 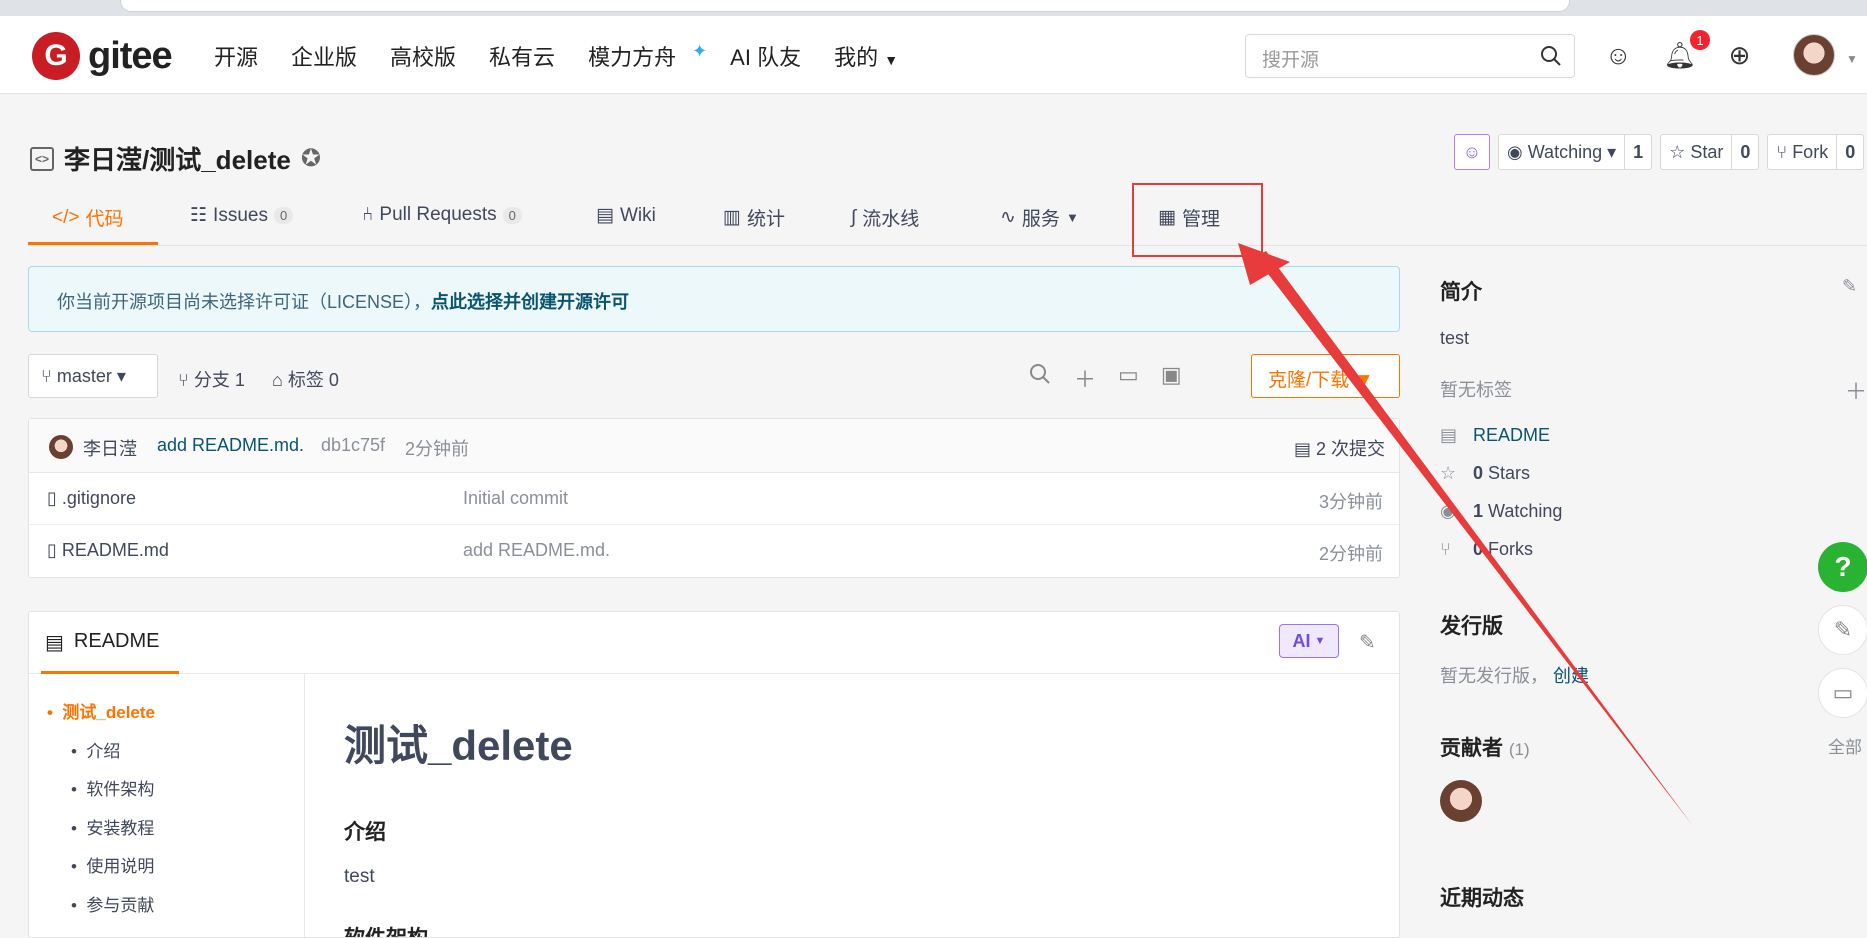 I want to click on commit-hash: db1c75f, so click(x=353, y=445).